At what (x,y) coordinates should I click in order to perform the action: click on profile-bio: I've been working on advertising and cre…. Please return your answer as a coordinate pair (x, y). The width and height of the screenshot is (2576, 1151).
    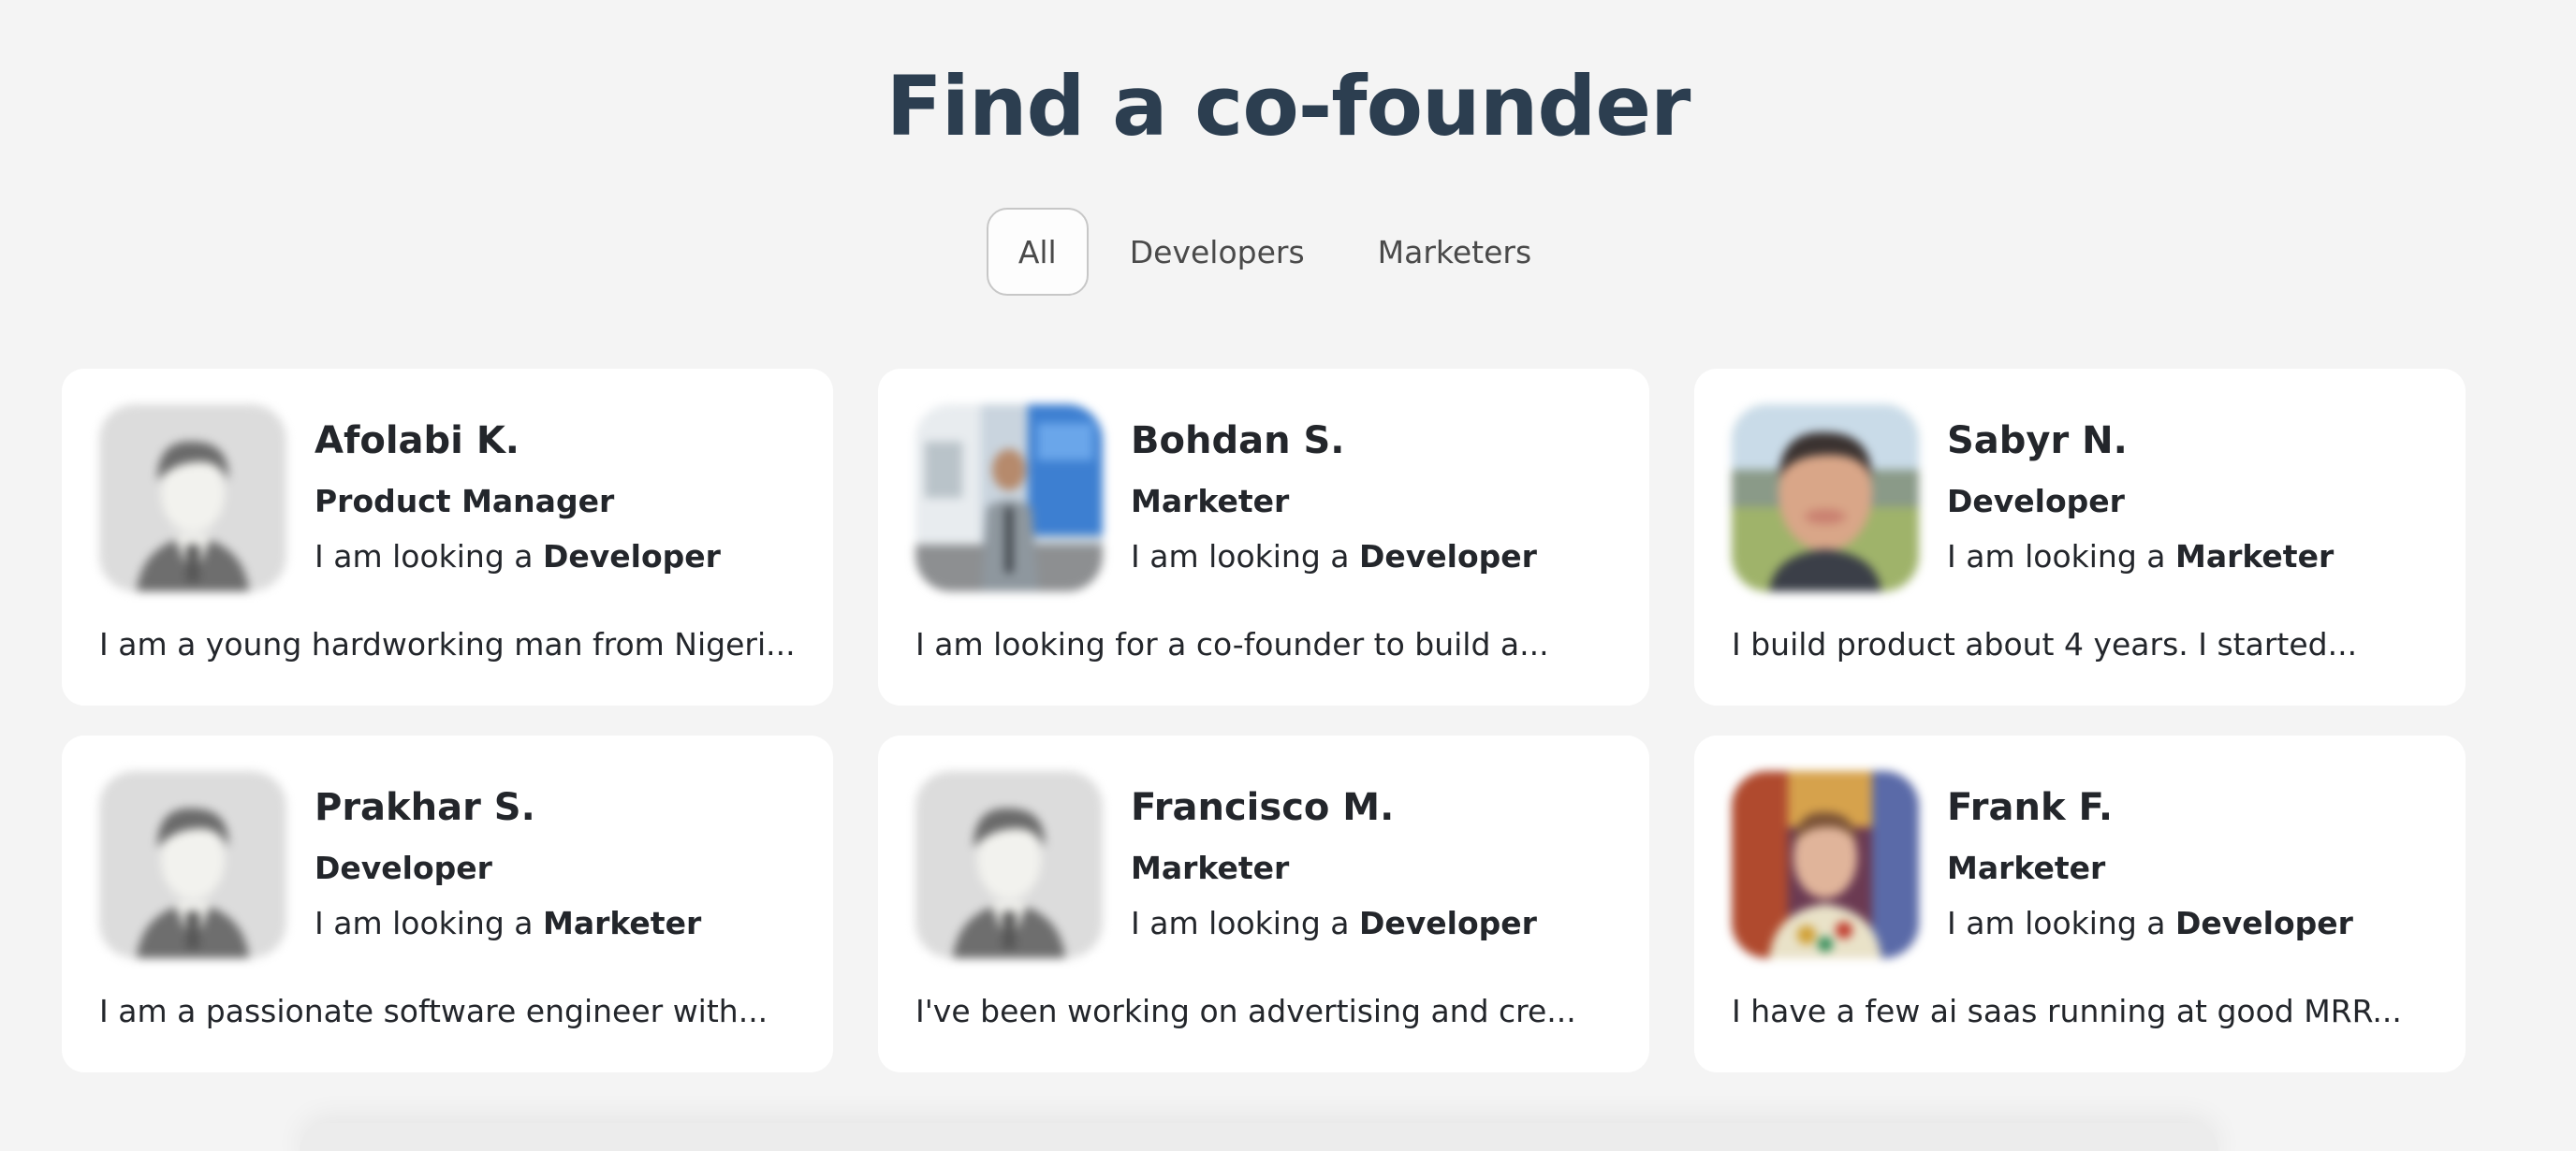
    Looking at the image, I should click on (1245, 1011).